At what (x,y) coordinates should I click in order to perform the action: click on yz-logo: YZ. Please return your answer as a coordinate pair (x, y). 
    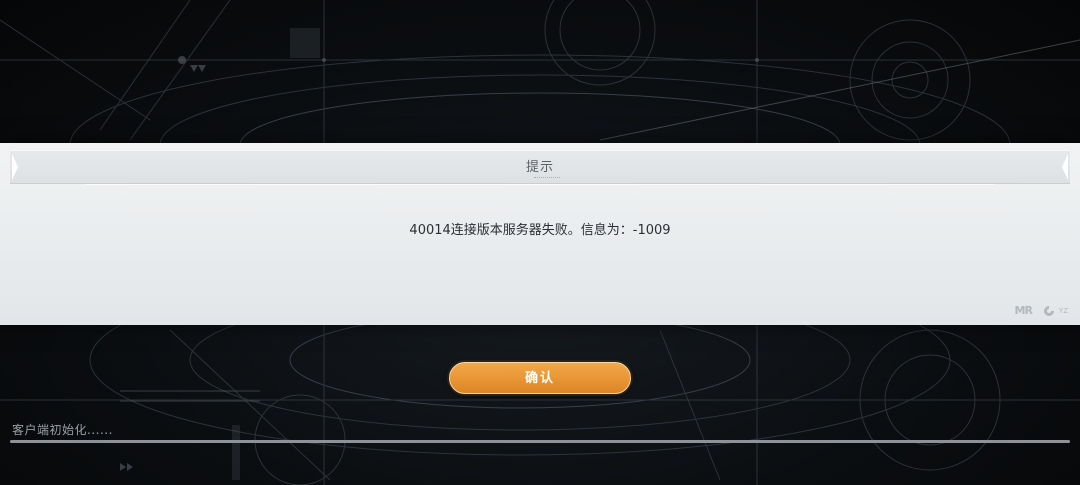
    Looking at the image, I should click on (1055, 311).